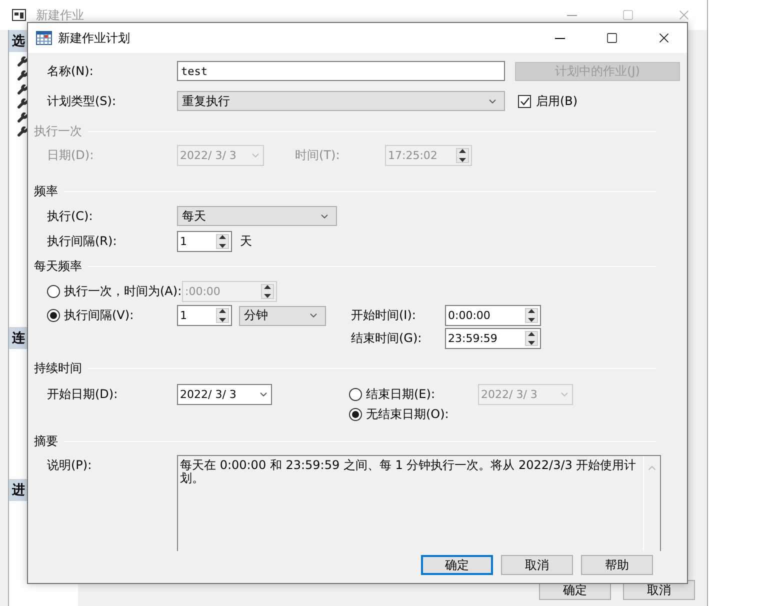 The image size is (766, 606). I want to click on section-title: 频率, so click(46, 191).